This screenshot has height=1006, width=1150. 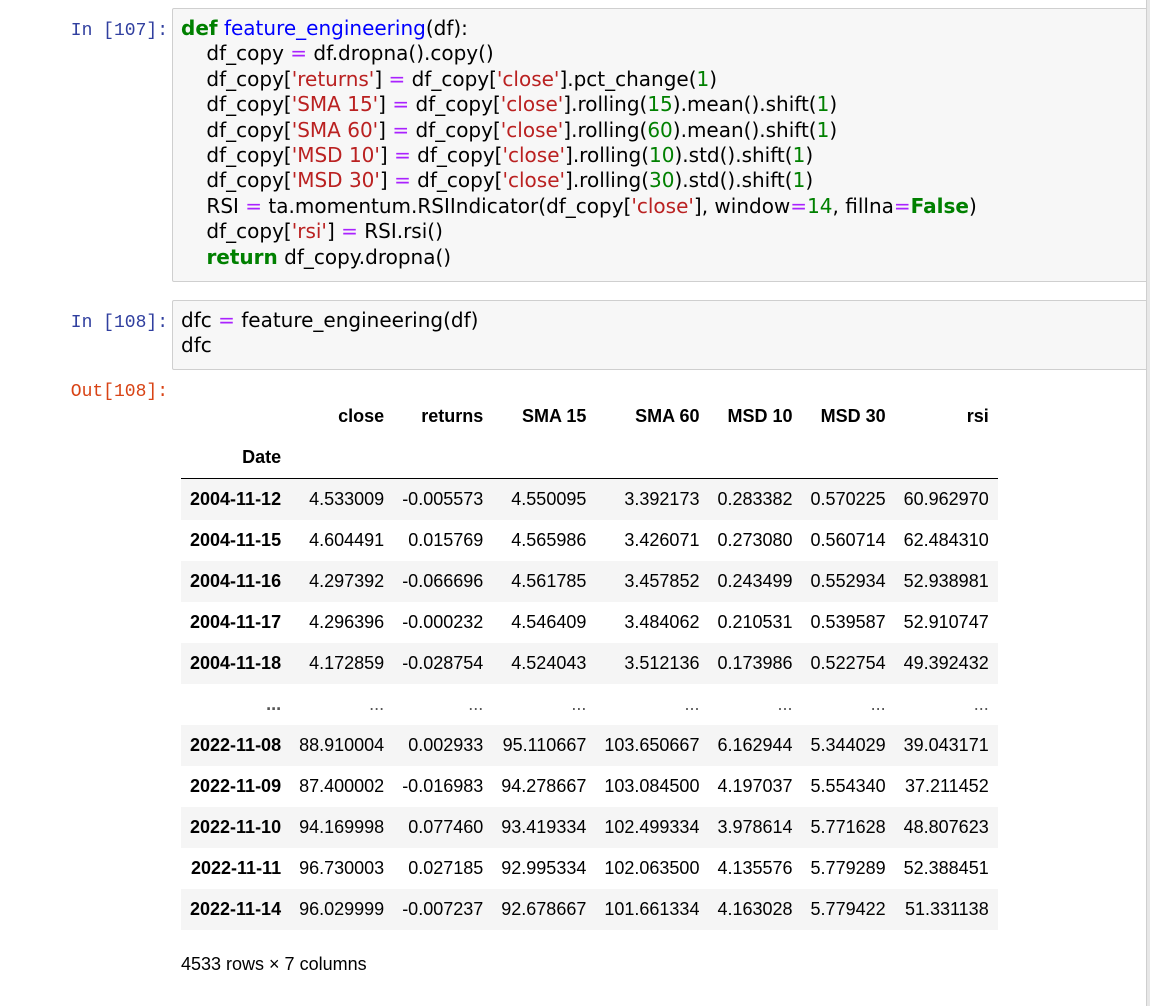 What do you see at coordinates (347, 663) in the screenshot?
I see `table-cell: 4.172859` at bounding box center [347, 663].